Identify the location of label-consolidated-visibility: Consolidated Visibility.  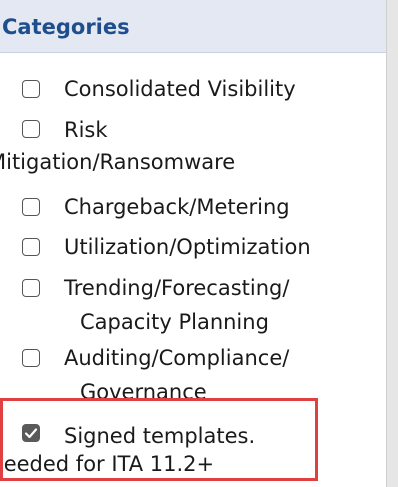
(180, 89).